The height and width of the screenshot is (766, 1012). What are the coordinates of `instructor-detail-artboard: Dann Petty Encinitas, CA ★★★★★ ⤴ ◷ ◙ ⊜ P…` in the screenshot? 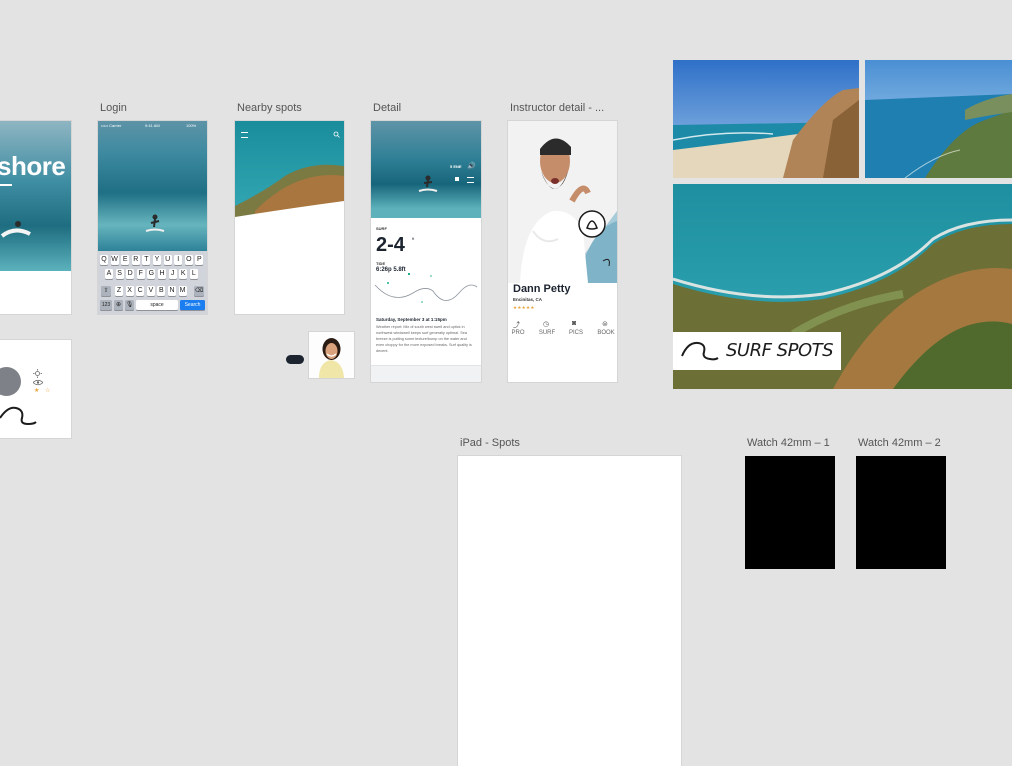 It's located at (562, 251).